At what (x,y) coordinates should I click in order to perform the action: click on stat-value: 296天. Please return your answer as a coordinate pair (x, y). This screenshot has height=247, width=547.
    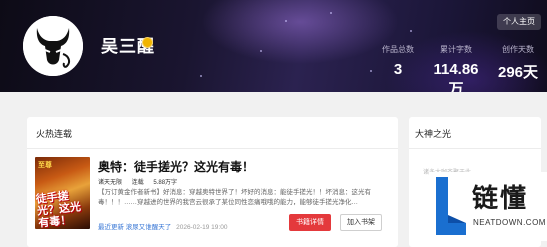
    Looking at the image, I should click on (518, 72).